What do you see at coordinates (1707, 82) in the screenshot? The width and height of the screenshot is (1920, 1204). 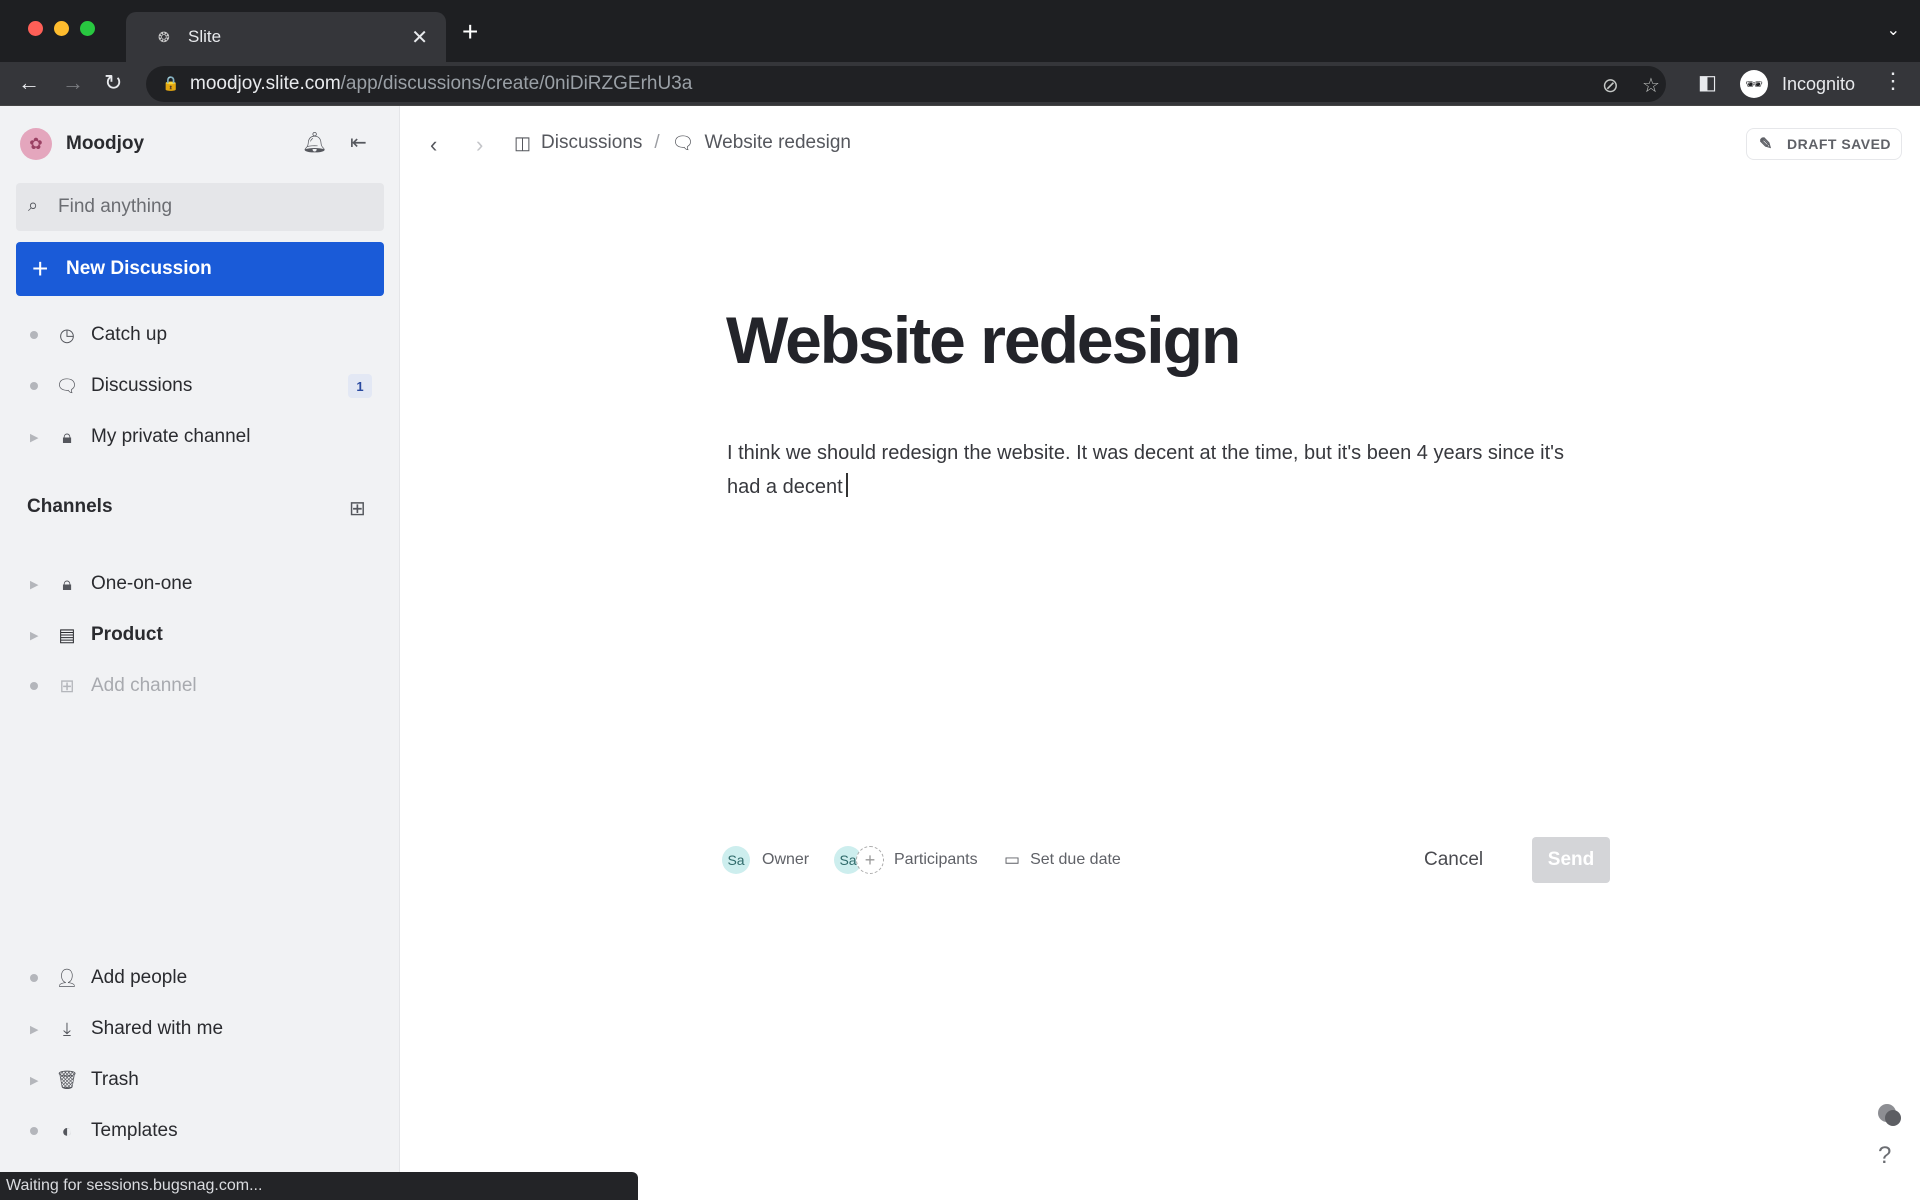 I see `side-panel-icon: ◧` at bounding box center [1707, 82].